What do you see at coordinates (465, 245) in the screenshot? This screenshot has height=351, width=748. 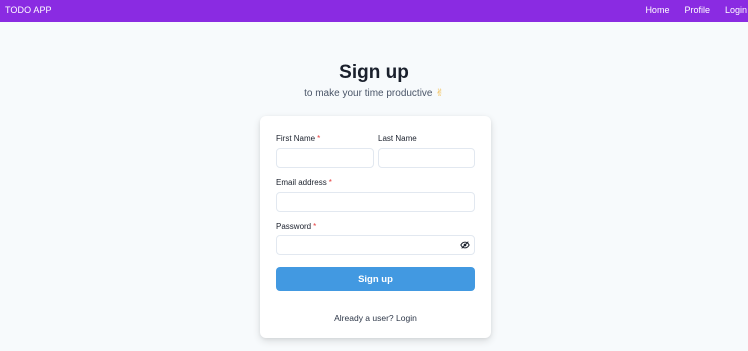 I see `eye-slash-icon` at bounding box center [465, 245].